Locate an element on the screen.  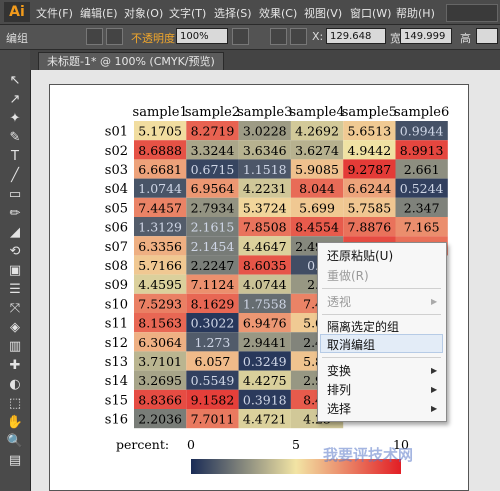
cell-value: 8.6888 is located at coordinates (160, 150).